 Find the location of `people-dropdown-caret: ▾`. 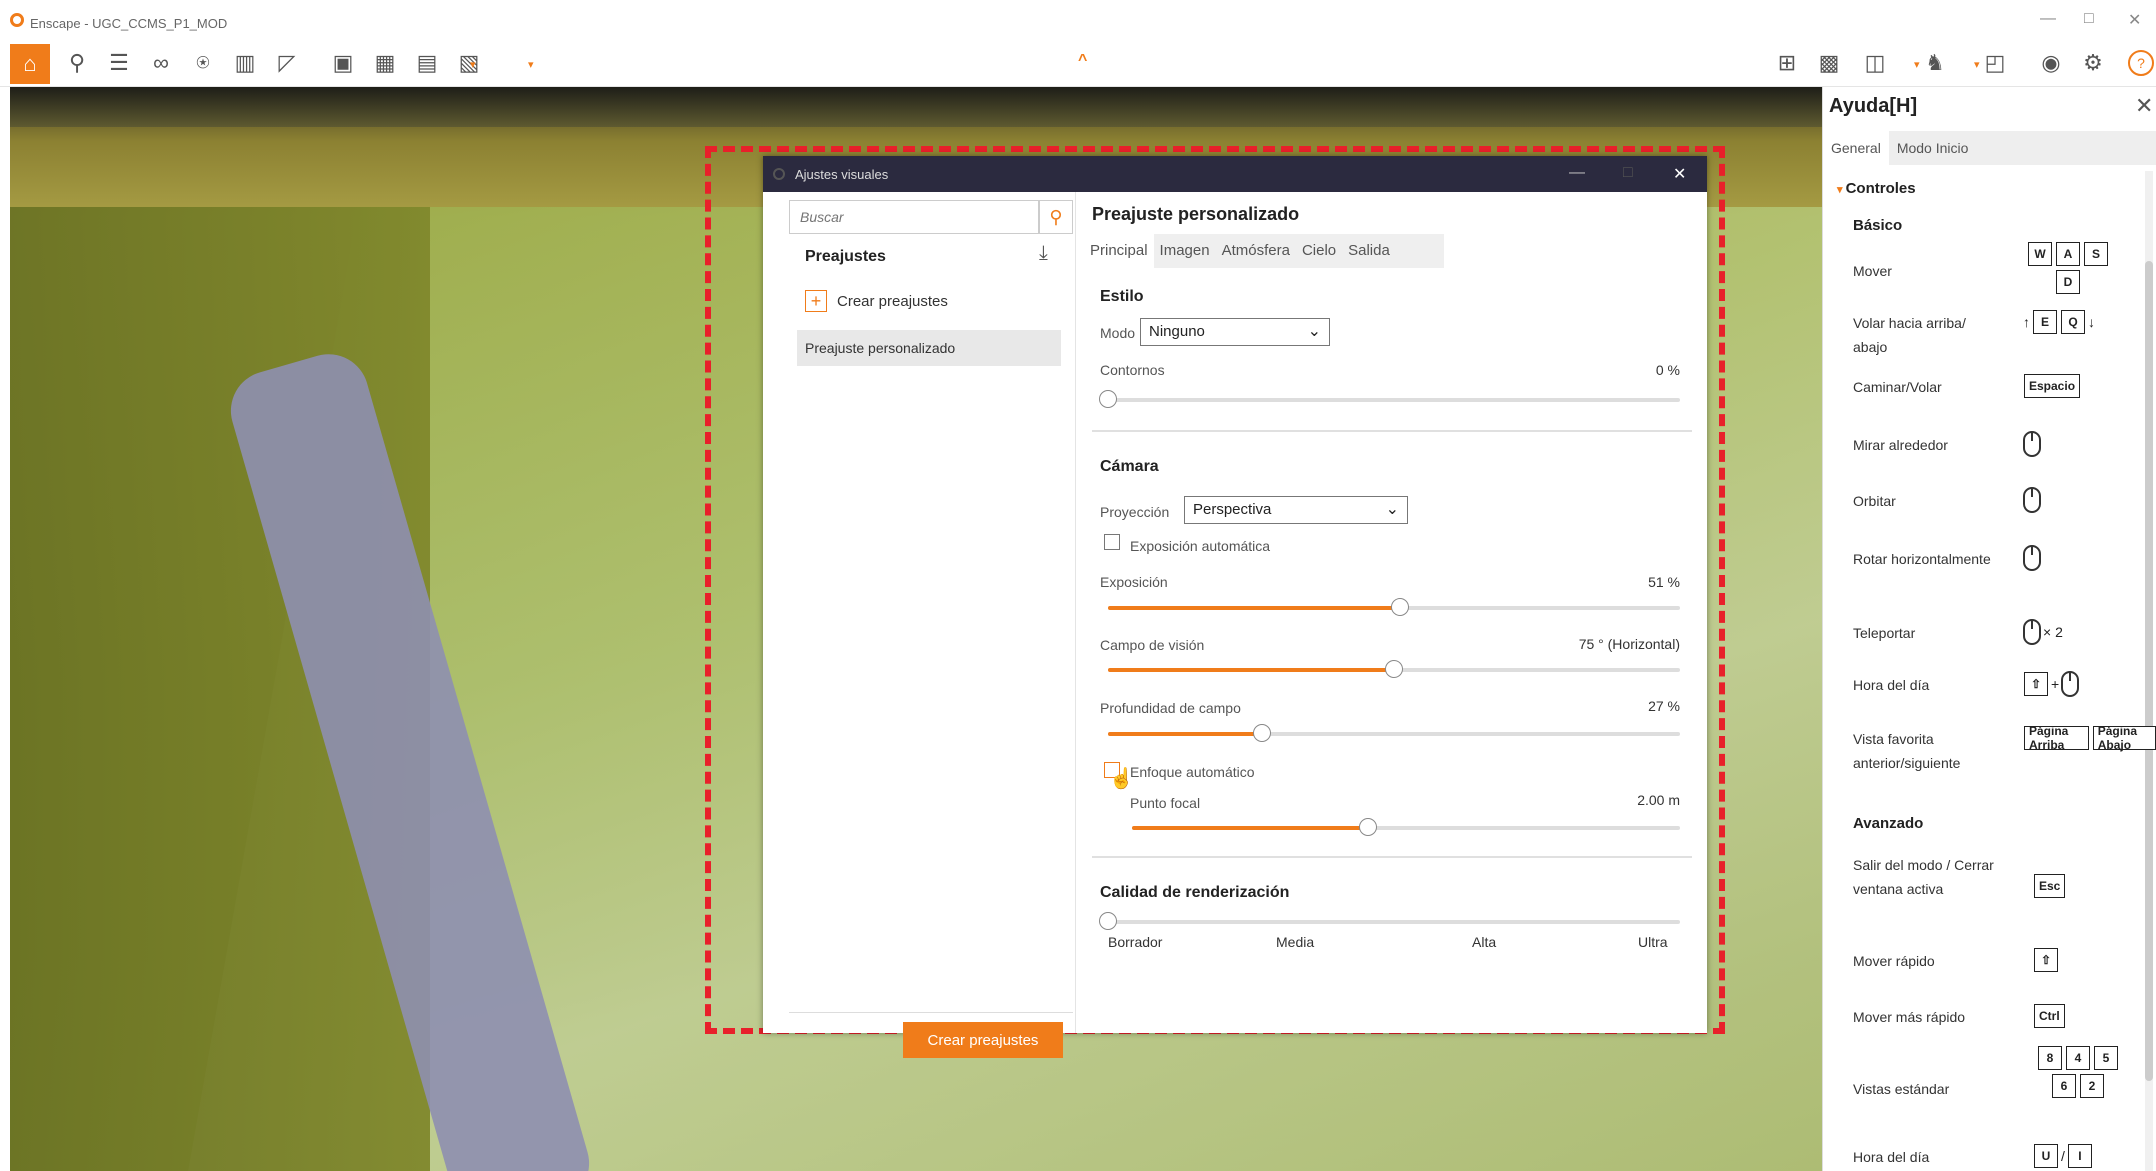

people-dropdown-caret: ▾ is located at coordinates (1977, 64).